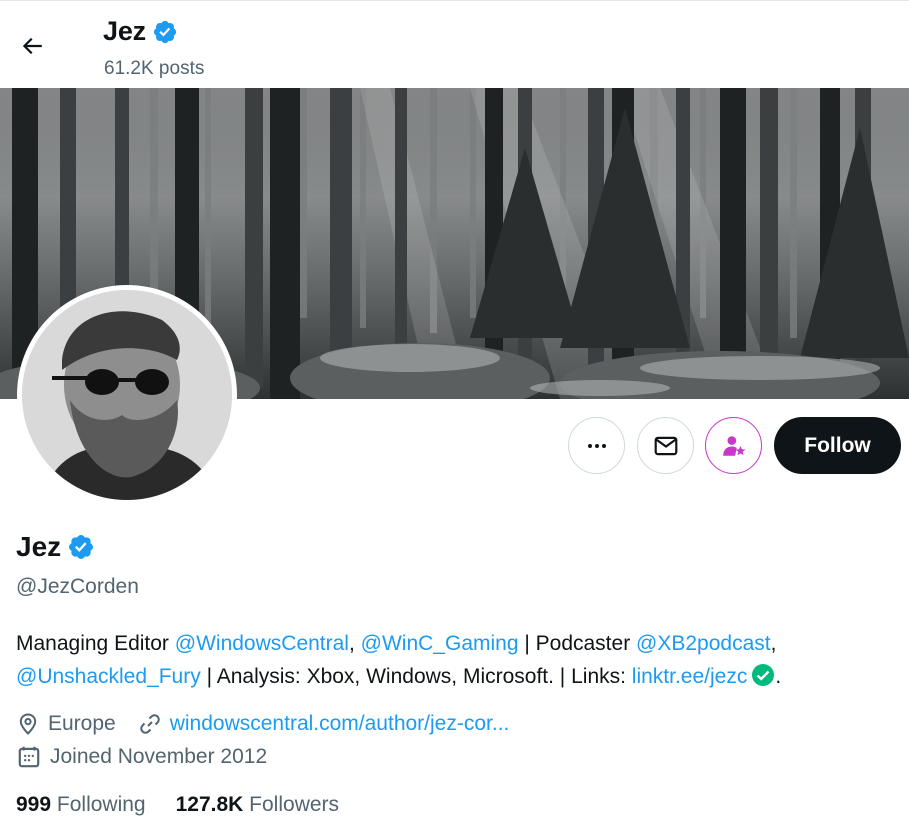 This screenshot has width=909, height=827. I want to click on joined-item: Joined November 2012, so click(141, 757).